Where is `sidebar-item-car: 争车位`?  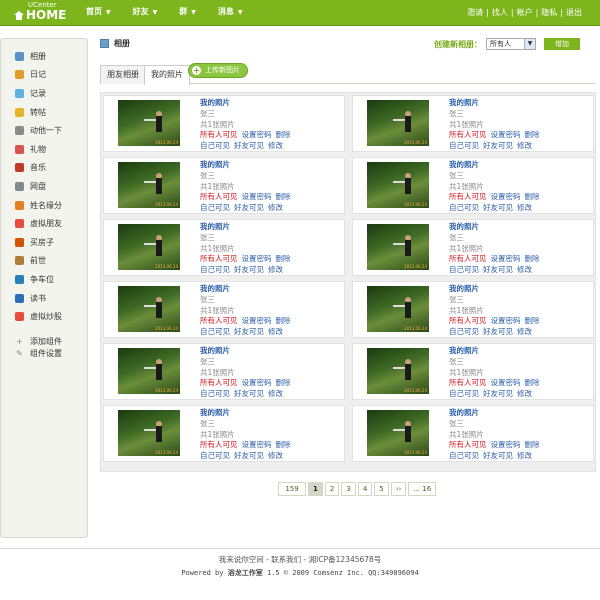
sidebar-item-car: 争车位 is located at coordinates (44, 279).